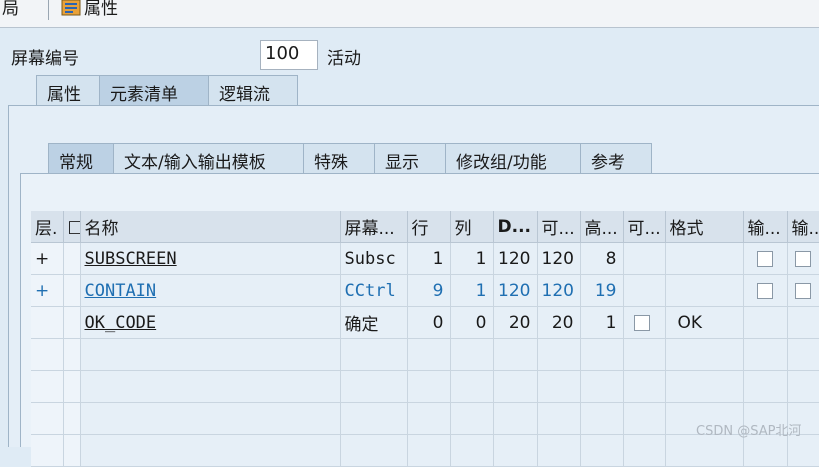 The height and width of the screenshot is (467, 819). Describe the element at coordinates (472, 227) in the screenshot. I see `col-column: 列` at that location.